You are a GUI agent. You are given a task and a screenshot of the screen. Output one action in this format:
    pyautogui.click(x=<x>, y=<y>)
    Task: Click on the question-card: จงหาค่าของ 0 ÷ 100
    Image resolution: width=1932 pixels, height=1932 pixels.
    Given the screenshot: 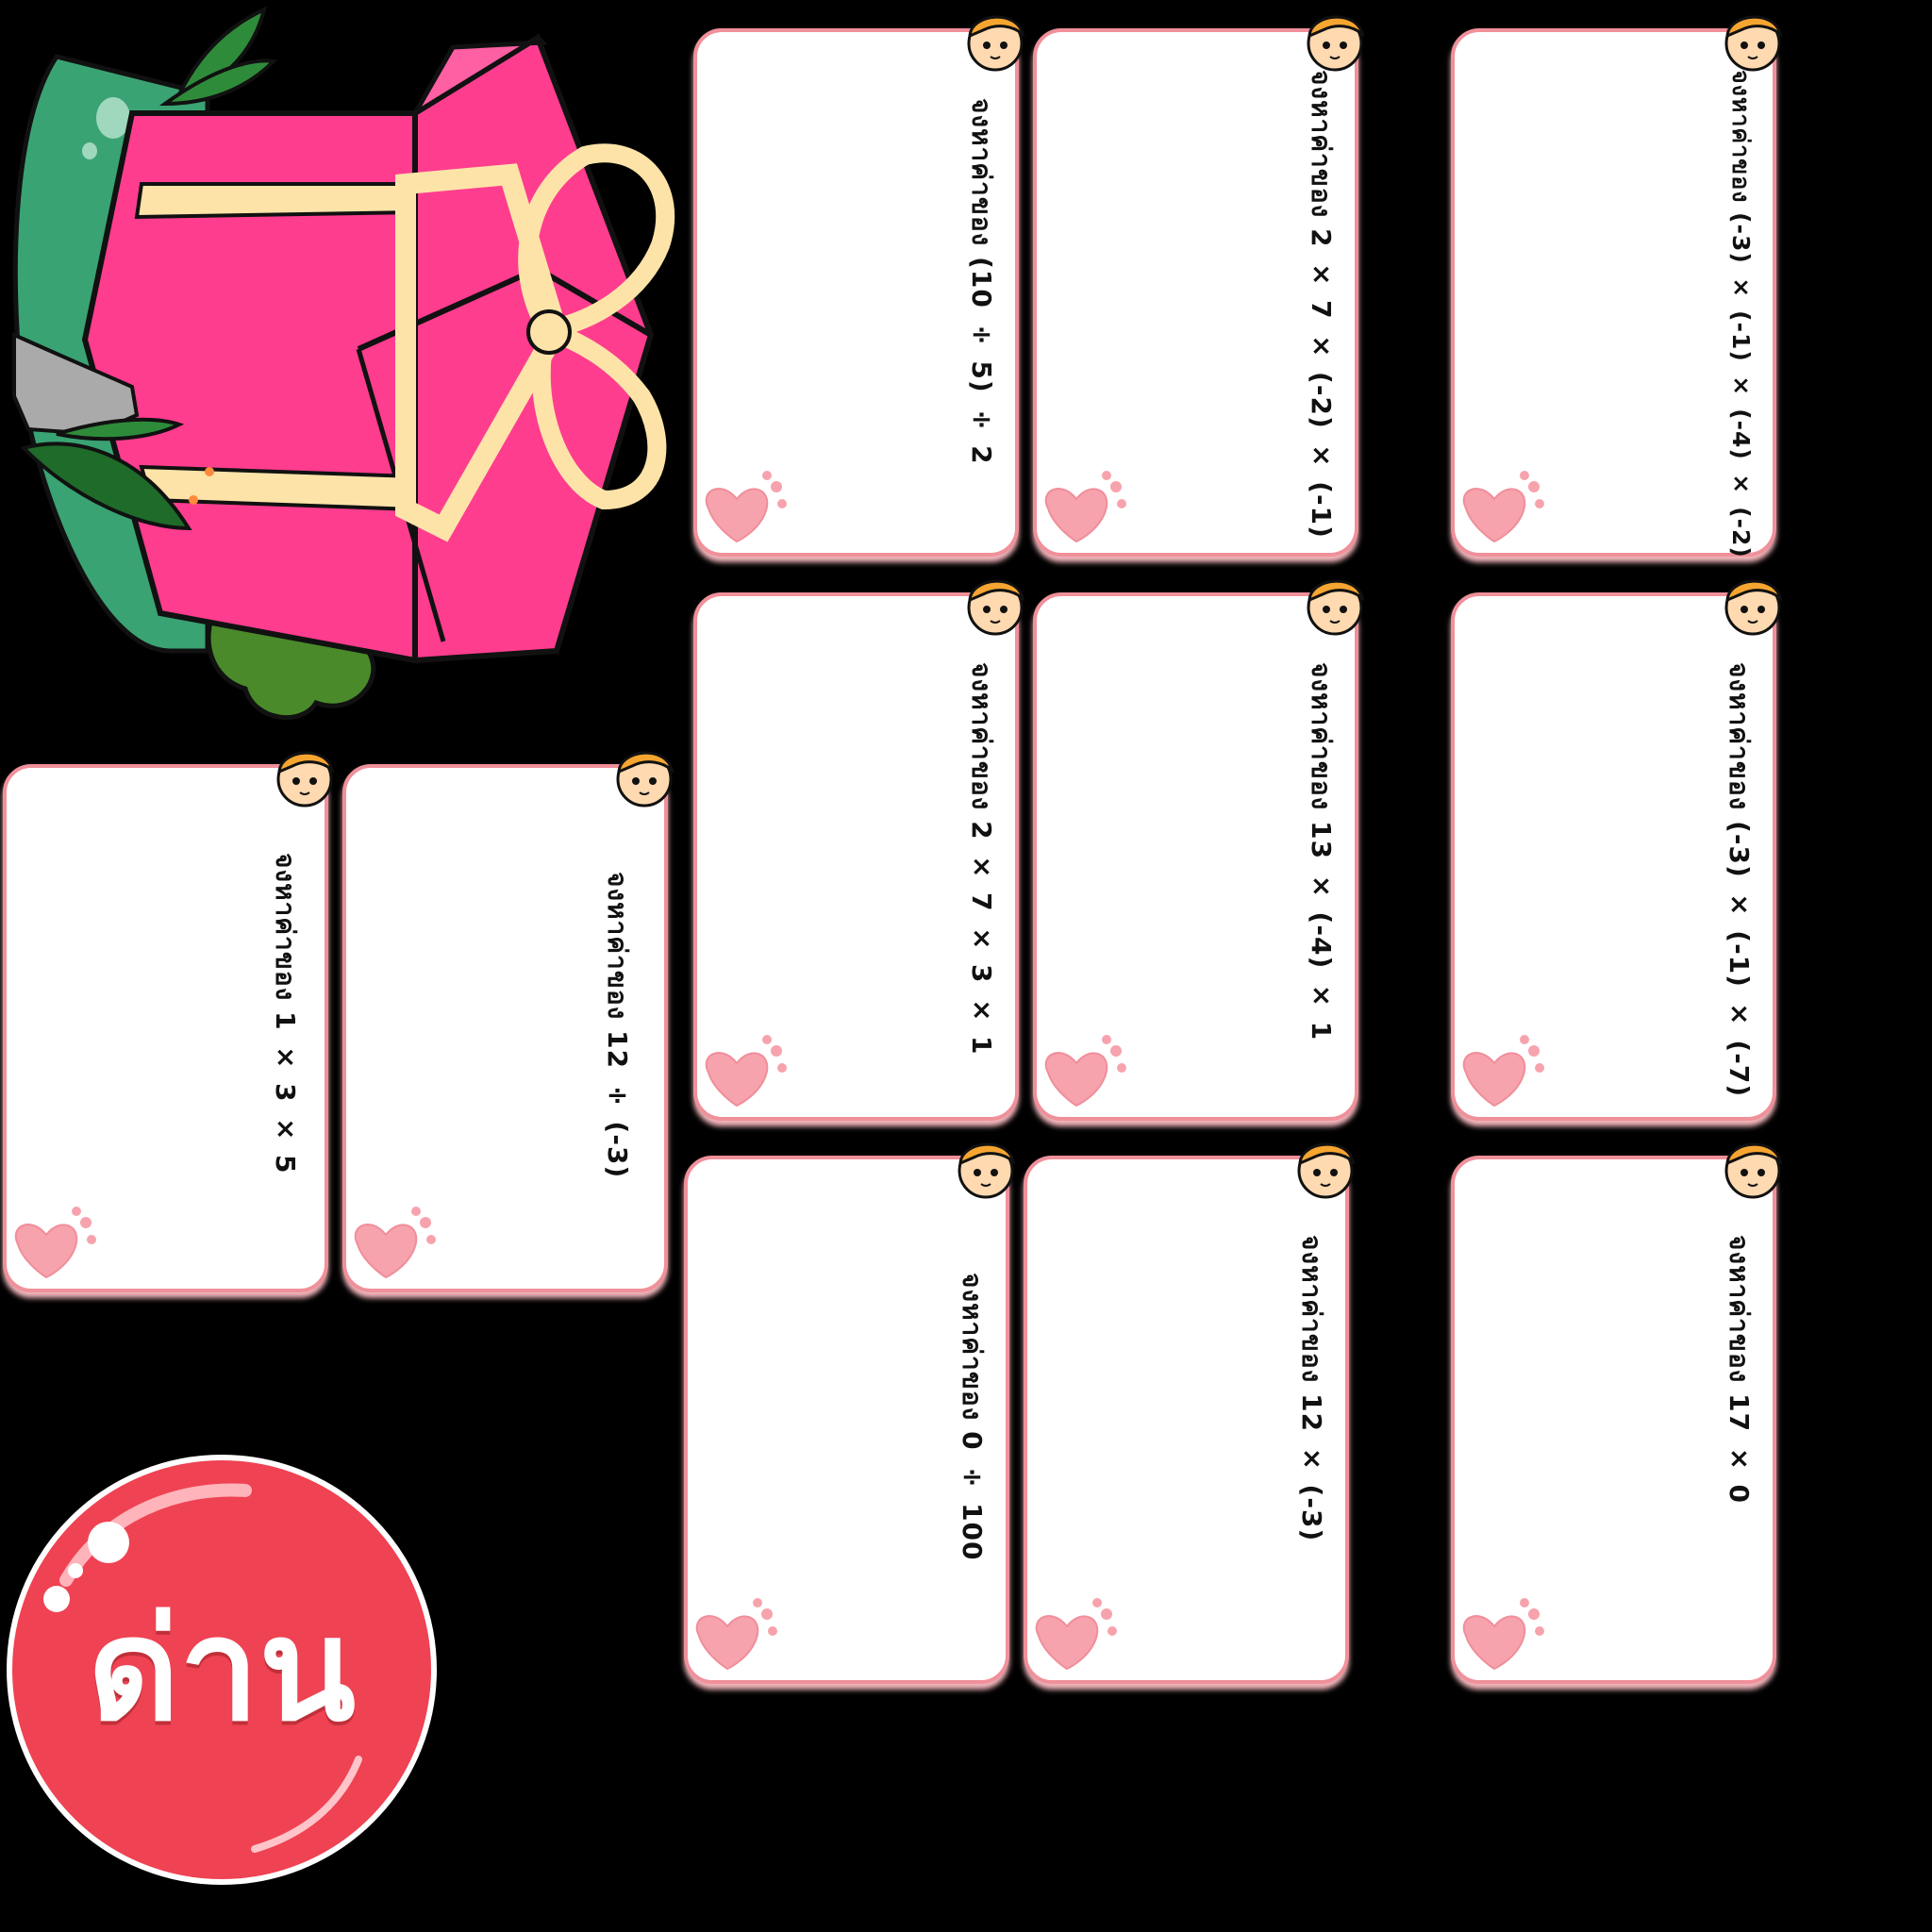 What is the action you would take?
    pyautogui.click(x=850, y=1413)
    